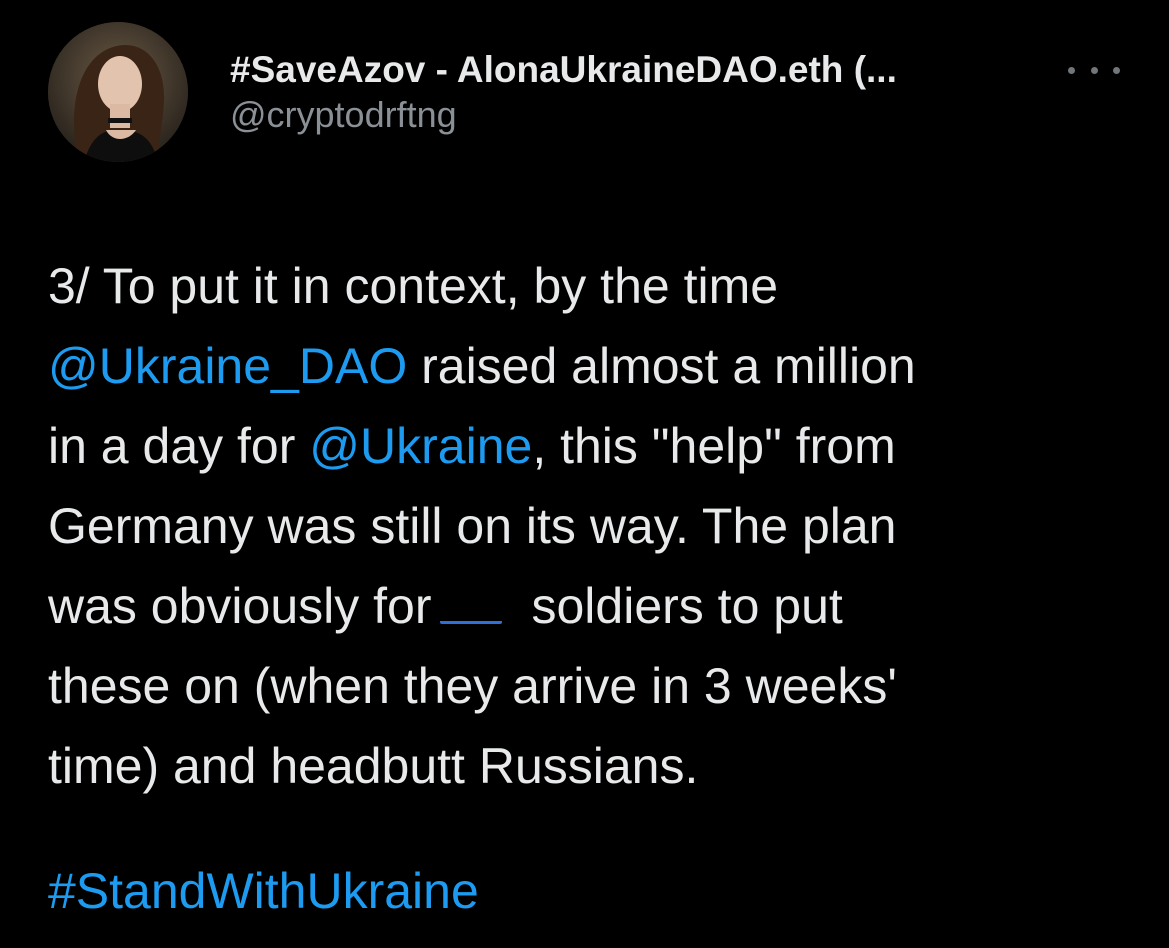 This screenshot has width=1169, height=948. What do you see at coordinates (179, 446) in the screenshot?
I see `text-segment: in a day for` at bounding box center [179, 446].